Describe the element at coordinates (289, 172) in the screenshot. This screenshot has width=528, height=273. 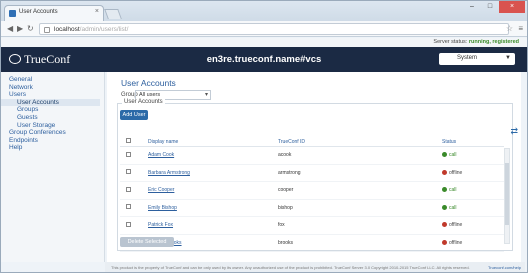
I see `user-trueconf-id: armstrong` at that location.